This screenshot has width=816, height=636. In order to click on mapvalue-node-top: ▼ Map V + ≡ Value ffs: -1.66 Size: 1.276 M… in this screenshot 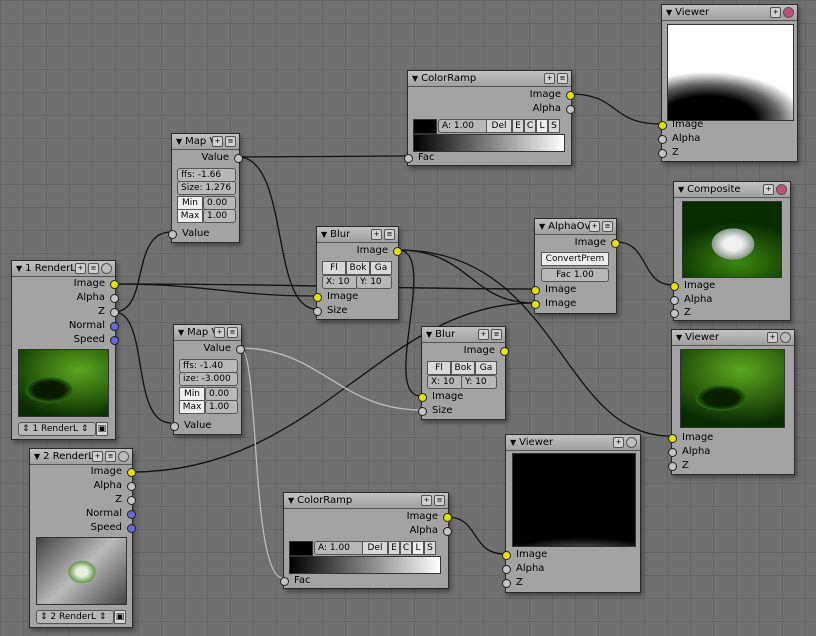, I will do `click(205, 188)`.